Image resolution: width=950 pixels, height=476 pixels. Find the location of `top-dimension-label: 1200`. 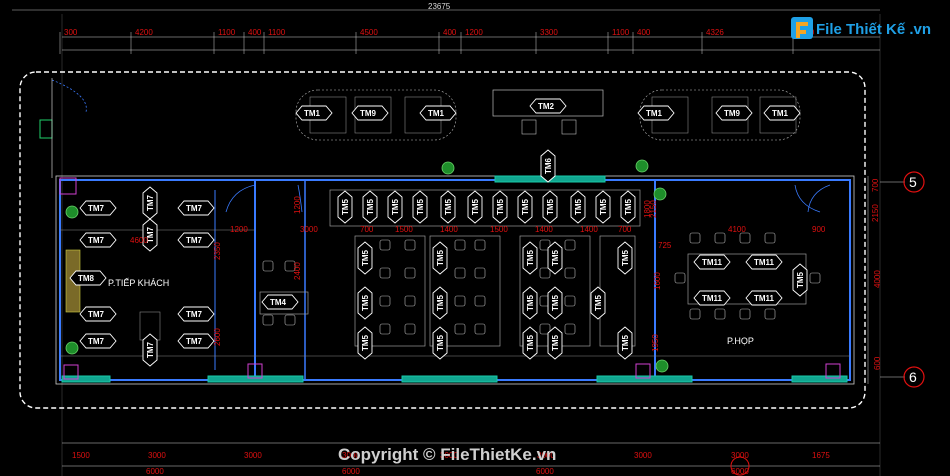

top-dimension-label: 1200 is located at coordinates (474, 32).